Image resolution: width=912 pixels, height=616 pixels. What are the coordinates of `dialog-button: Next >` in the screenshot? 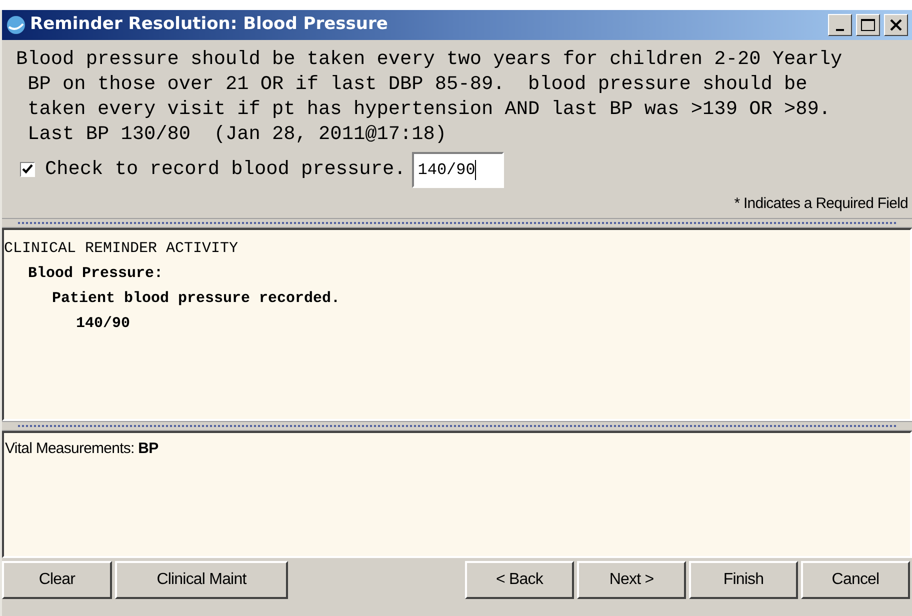 It's located at (631, 579).